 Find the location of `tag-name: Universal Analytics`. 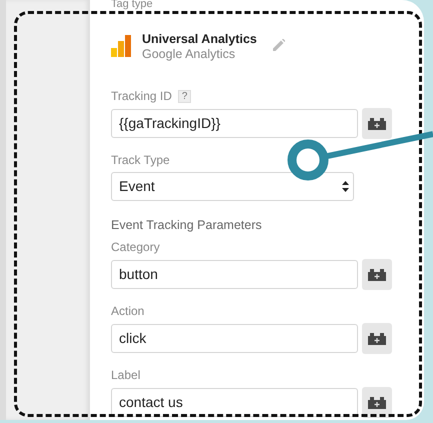

tag-name: Universal Analytics is located at coordinates (199, 39).